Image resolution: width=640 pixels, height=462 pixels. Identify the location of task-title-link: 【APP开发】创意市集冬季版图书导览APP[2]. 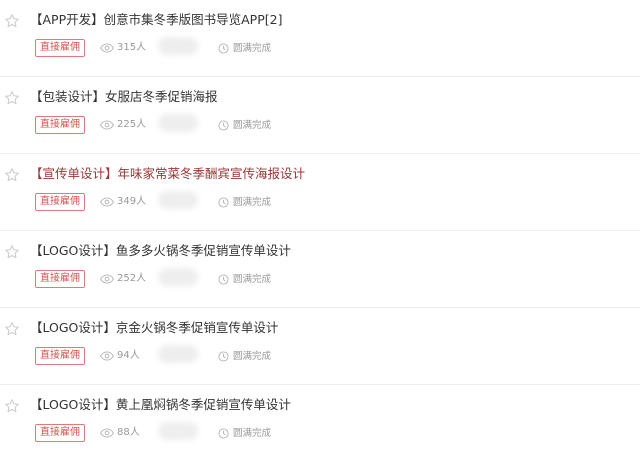
(156, 20).